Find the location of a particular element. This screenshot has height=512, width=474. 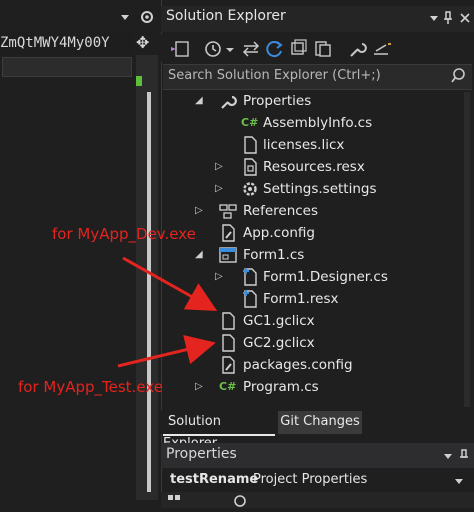

annotation-arrows is located at coordinates (167, 312).